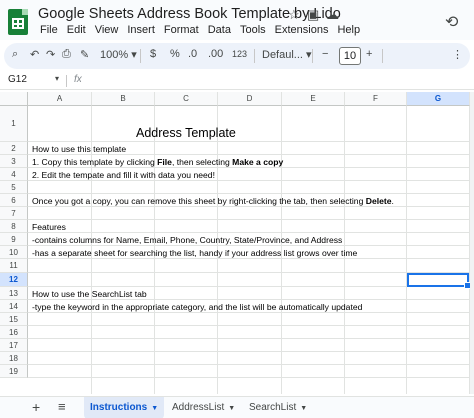 The width and height of the screenshot is (474, 418). I want to click on row-header-19: 19, so click(14, 371).